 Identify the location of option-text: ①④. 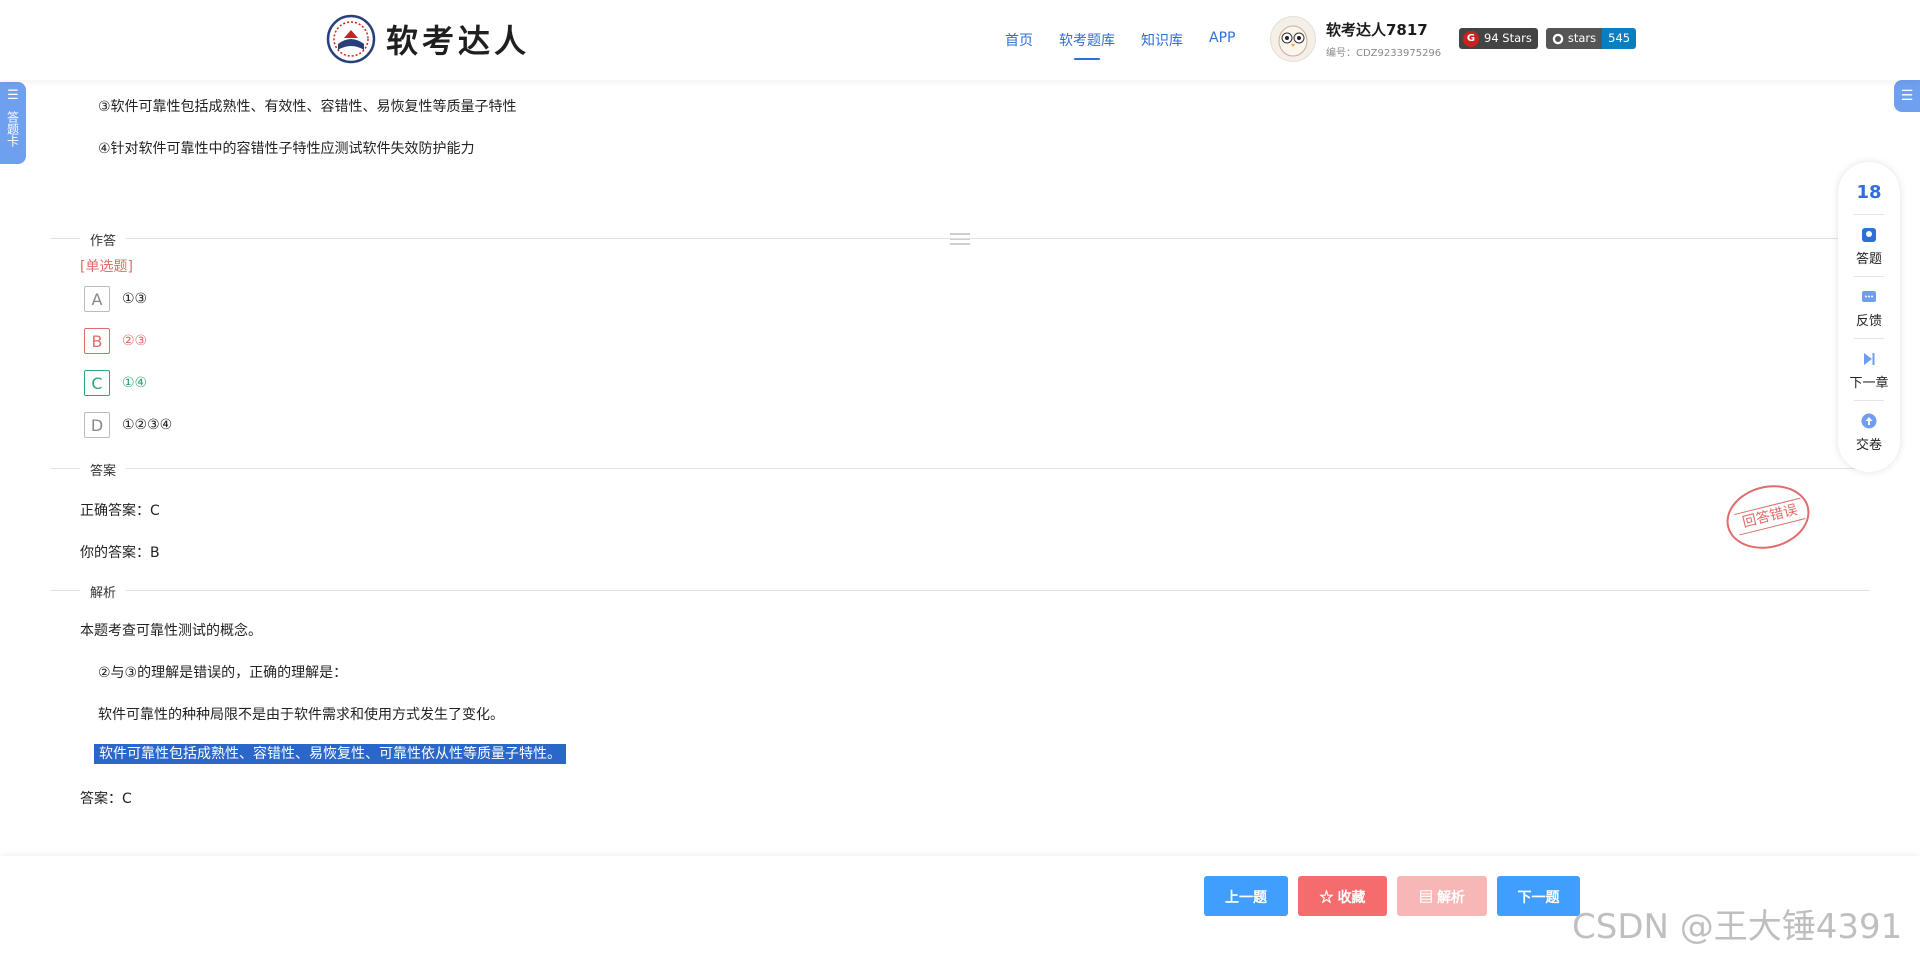
(135, 383).